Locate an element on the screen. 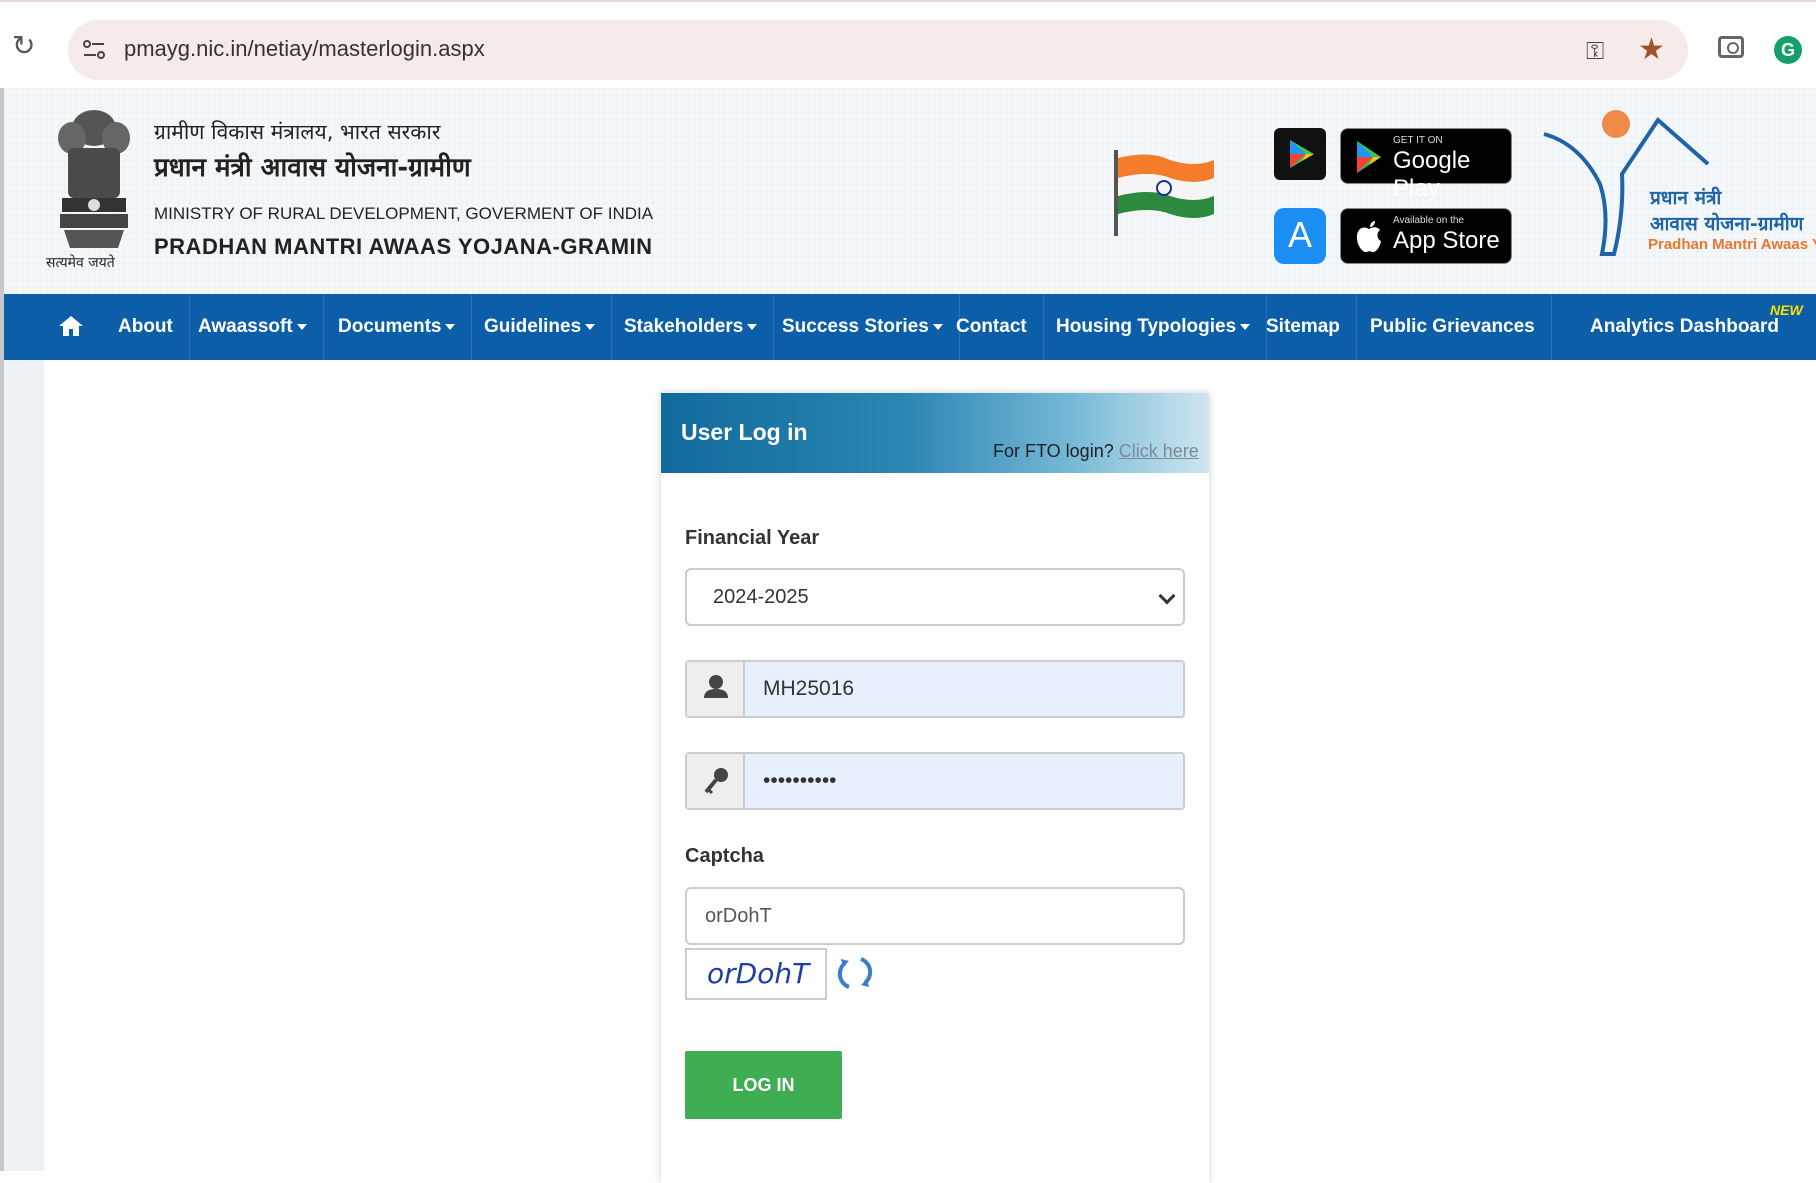  app-store-icon: A is located at coordinates (1300, 236).